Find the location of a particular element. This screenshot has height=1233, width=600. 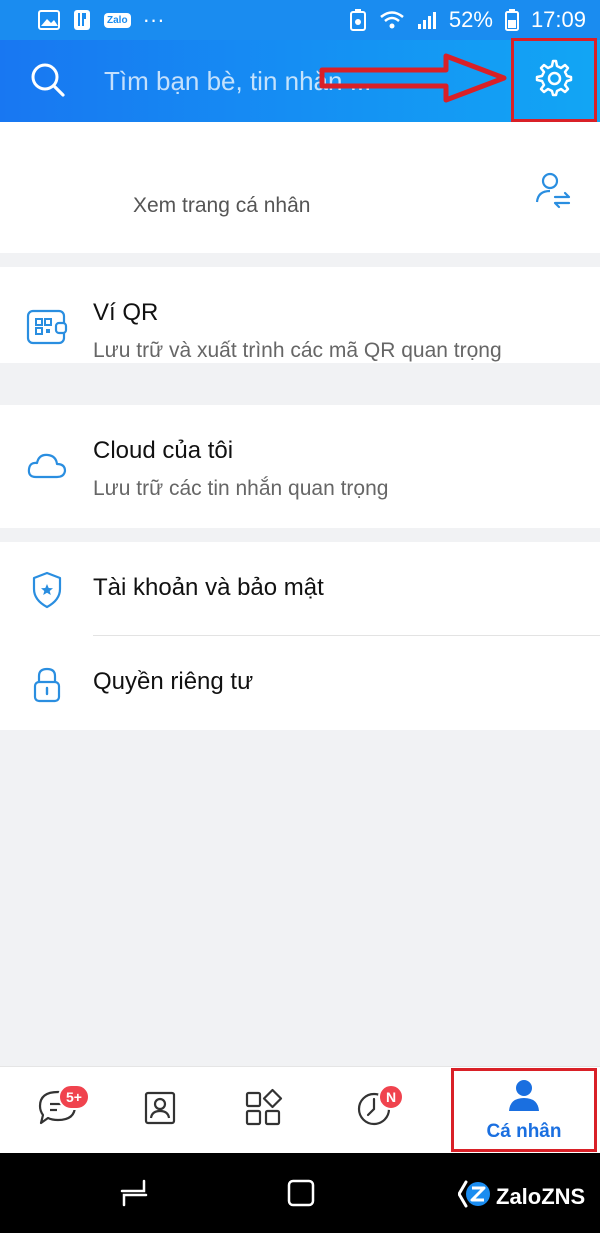

menu-item-privacy: Quyền riêng tư is located at coordinates (300, 683).